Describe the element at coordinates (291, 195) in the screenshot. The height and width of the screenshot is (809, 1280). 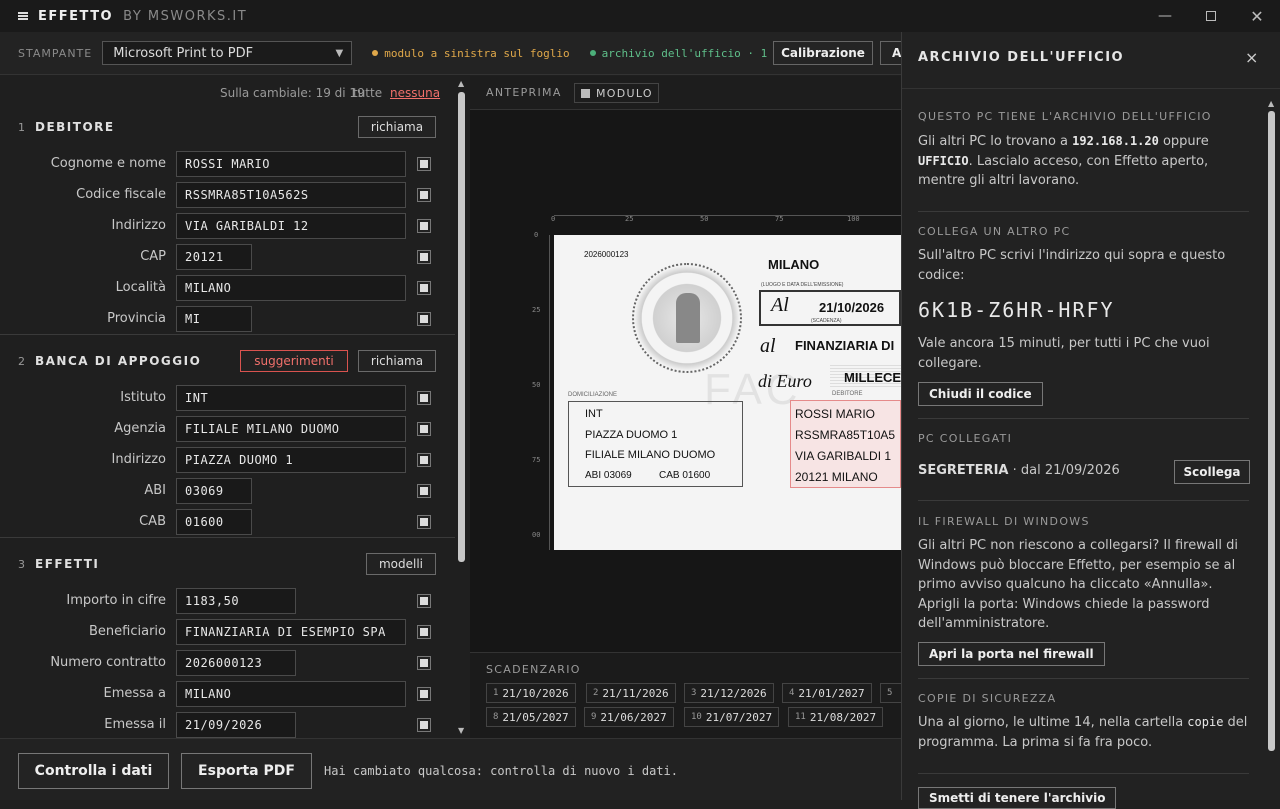
I see `tax-code-input: RSSMRA85T10A562S` at that location.